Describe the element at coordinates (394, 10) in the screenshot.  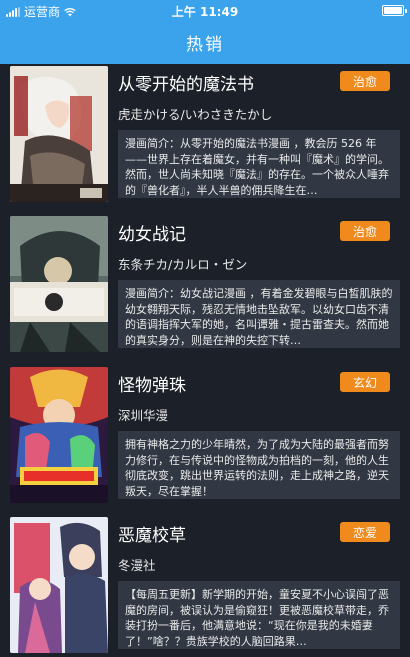
I see `battery-icon` at that location.